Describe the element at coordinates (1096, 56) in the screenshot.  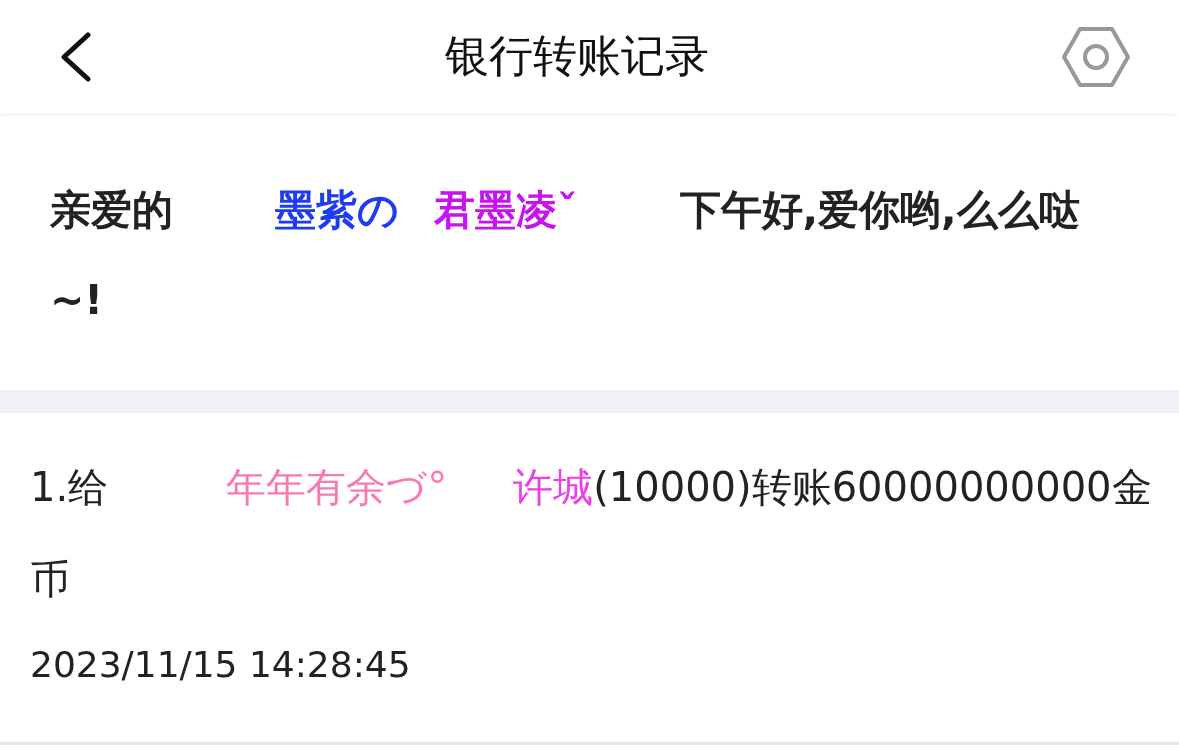
I see `settings-icon` at that location.